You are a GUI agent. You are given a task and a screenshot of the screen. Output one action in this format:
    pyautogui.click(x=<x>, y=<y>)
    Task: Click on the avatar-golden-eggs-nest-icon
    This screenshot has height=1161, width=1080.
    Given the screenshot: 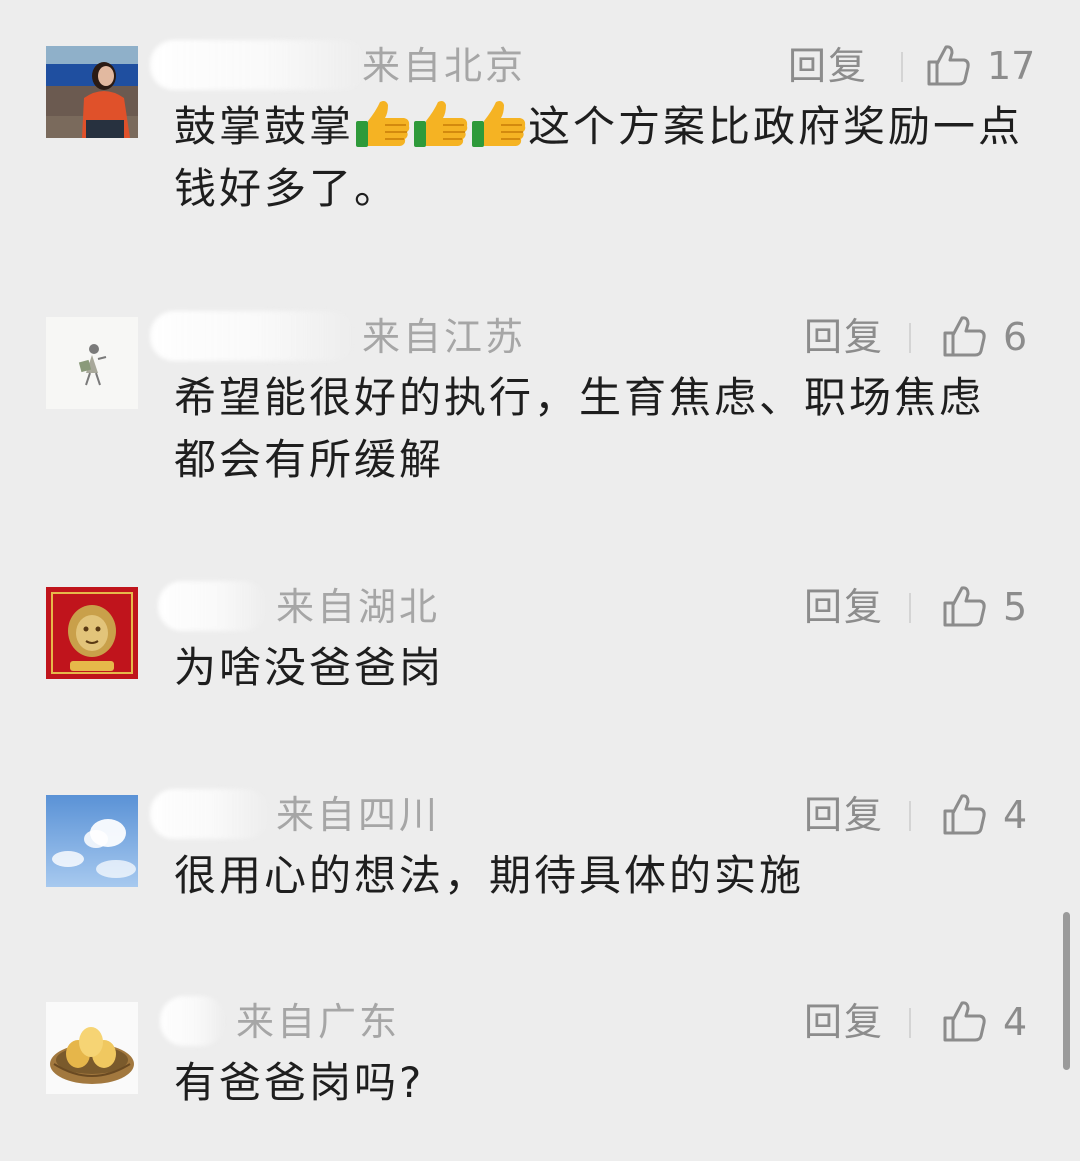 What is the action you would take?
    pyautogui.click(x=92, y=1048)
    